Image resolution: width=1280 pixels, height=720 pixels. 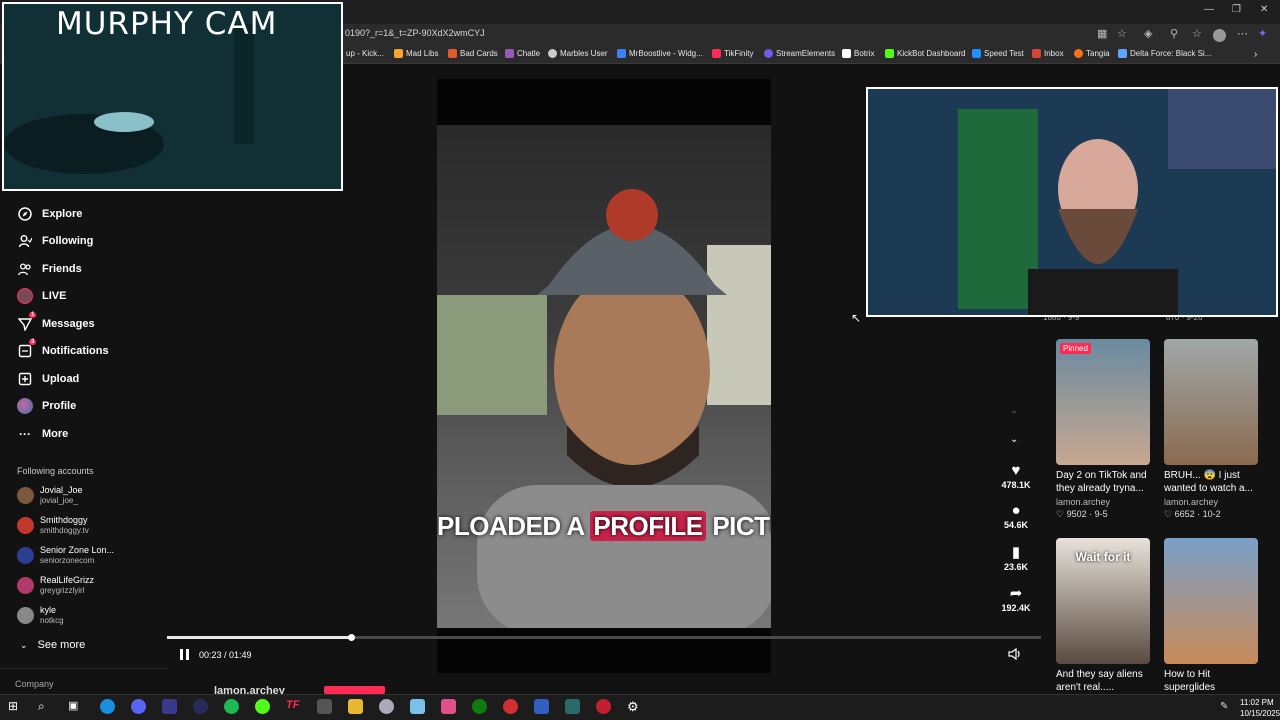 What do you see at coordinates (1264, 9) in the screenshot?
I see `close-icon: ✕` at bounding box center [1264, 9].